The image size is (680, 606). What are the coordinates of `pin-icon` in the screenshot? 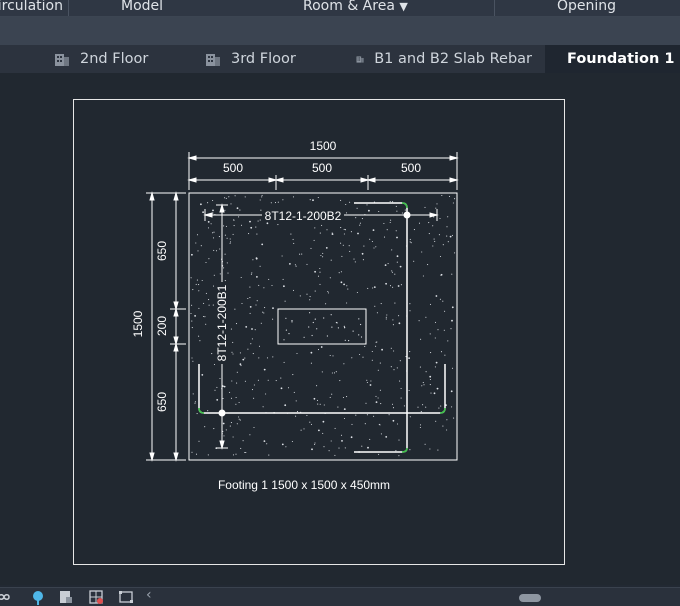 It's located at (38, 597).